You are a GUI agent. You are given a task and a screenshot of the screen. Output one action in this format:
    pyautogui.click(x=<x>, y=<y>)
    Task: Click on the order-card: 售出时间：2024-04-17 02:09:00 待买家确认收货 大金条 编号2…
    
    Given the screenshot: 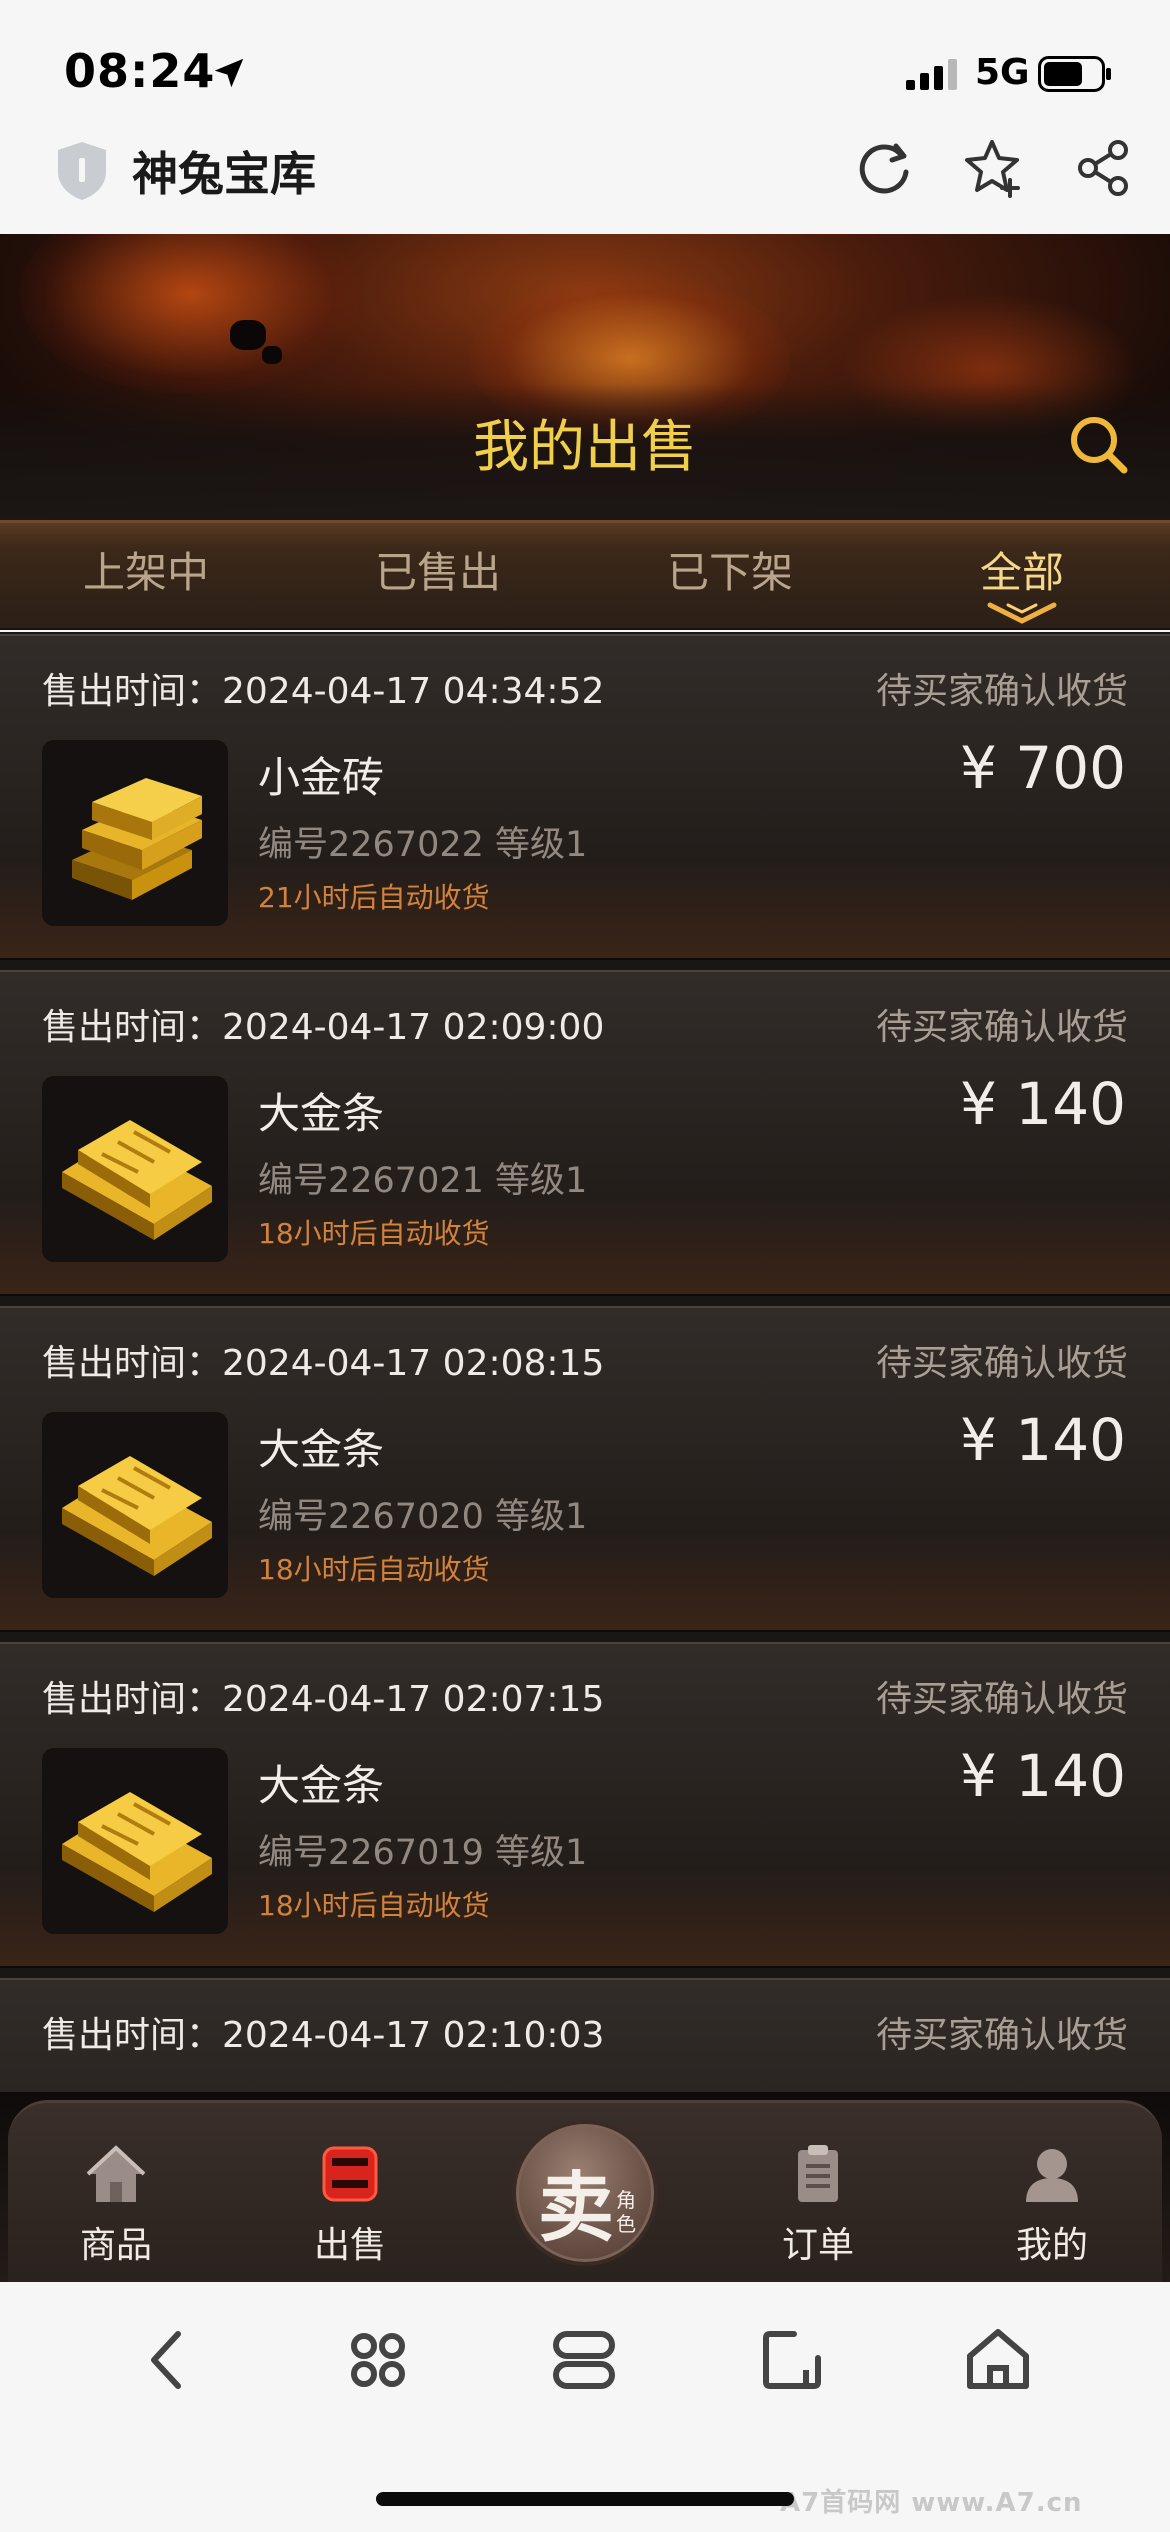 What is the action you would take?
    pyautogui.click(x=585, y=1133)
    